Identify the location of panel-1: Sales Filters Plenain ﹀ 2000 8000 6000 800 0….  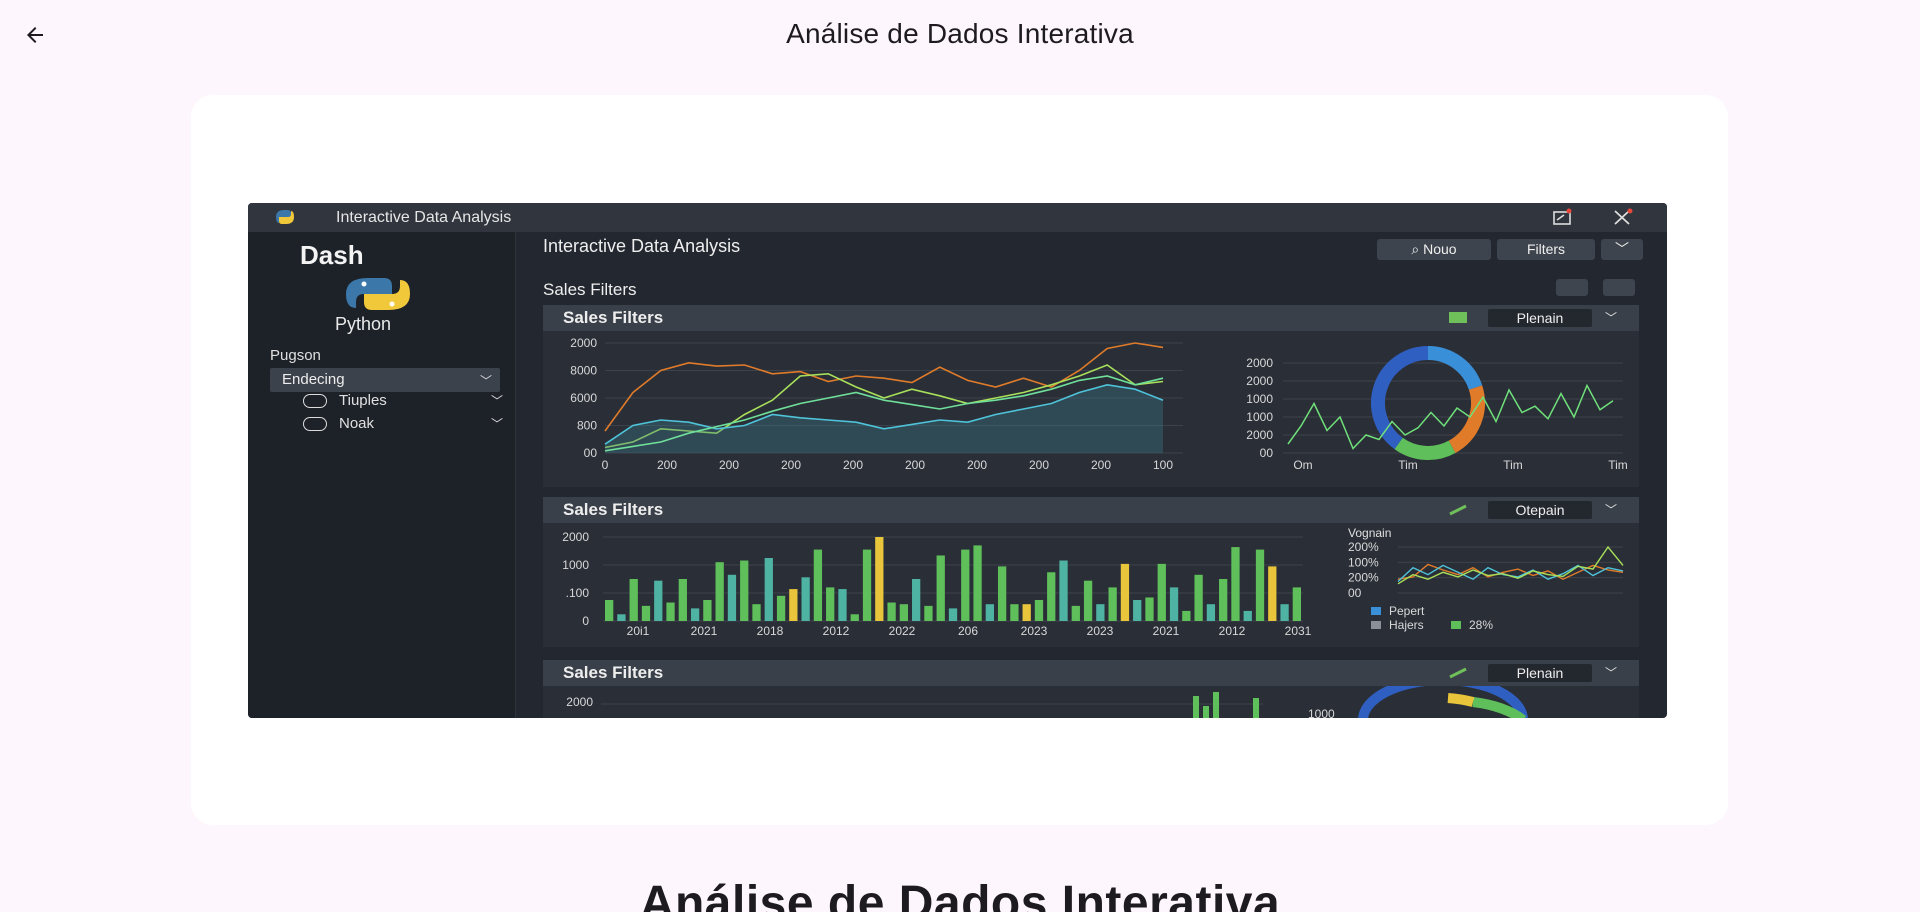
(1091, 396).